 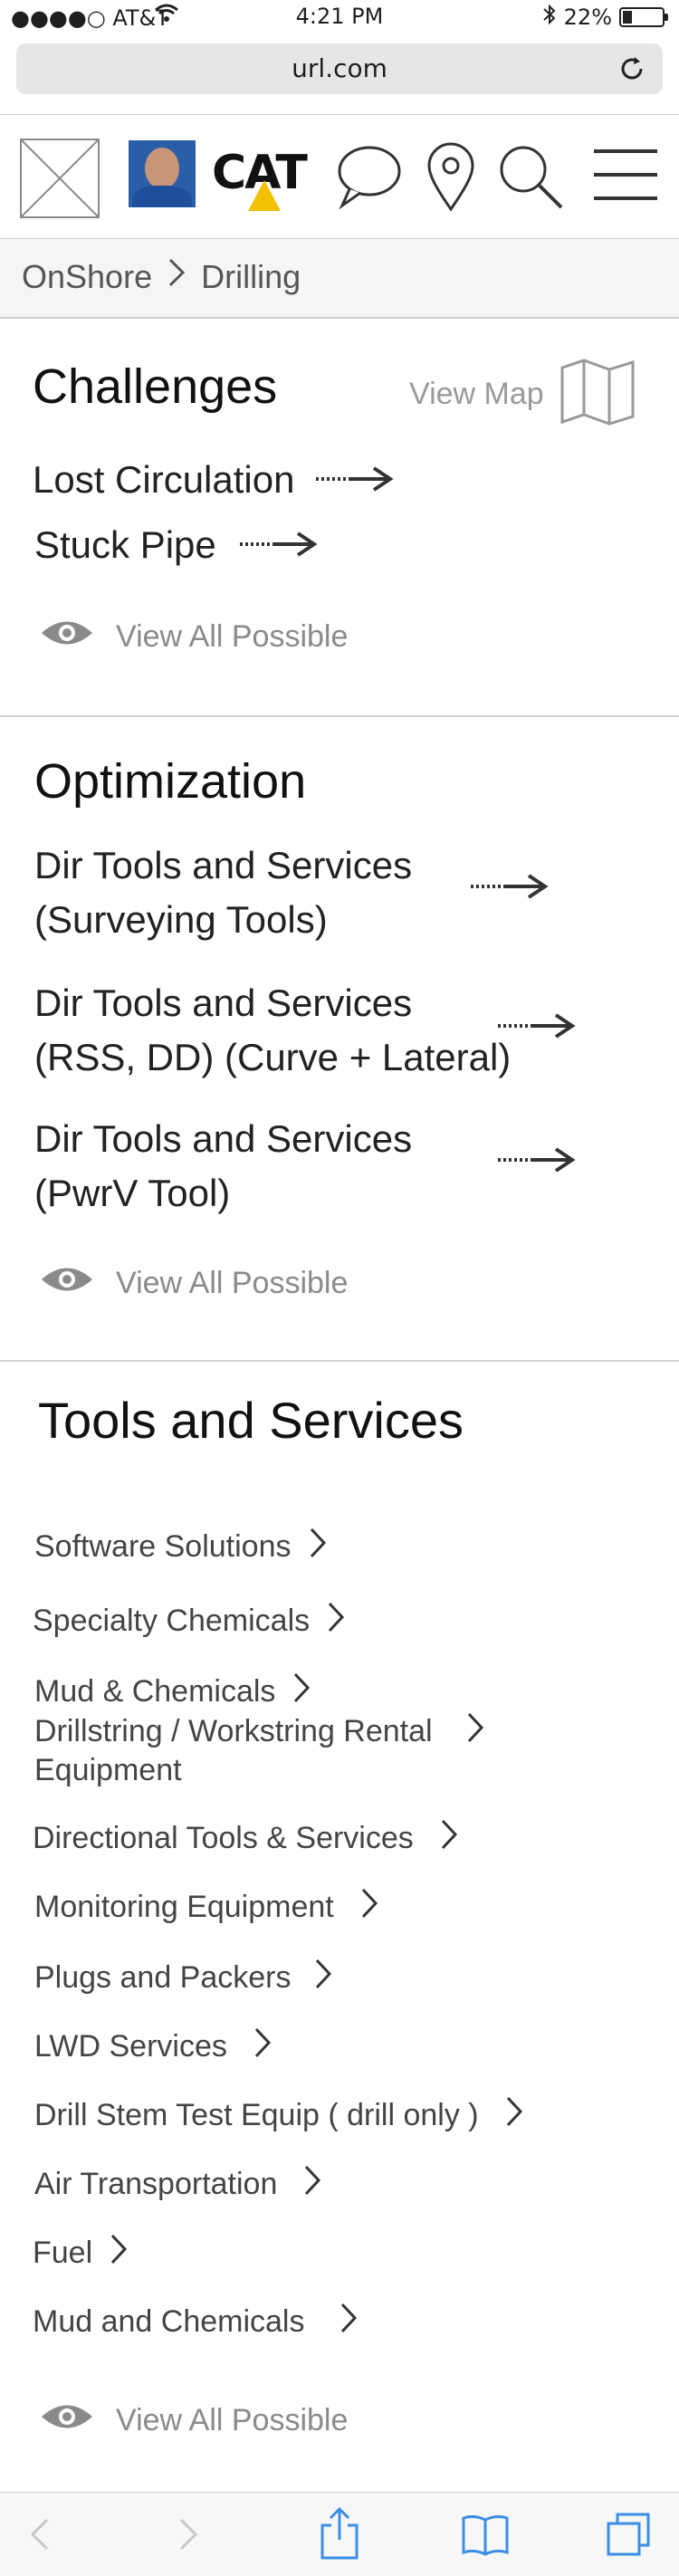 I want to click on tabs-icon, so click(x=628, y=2536).